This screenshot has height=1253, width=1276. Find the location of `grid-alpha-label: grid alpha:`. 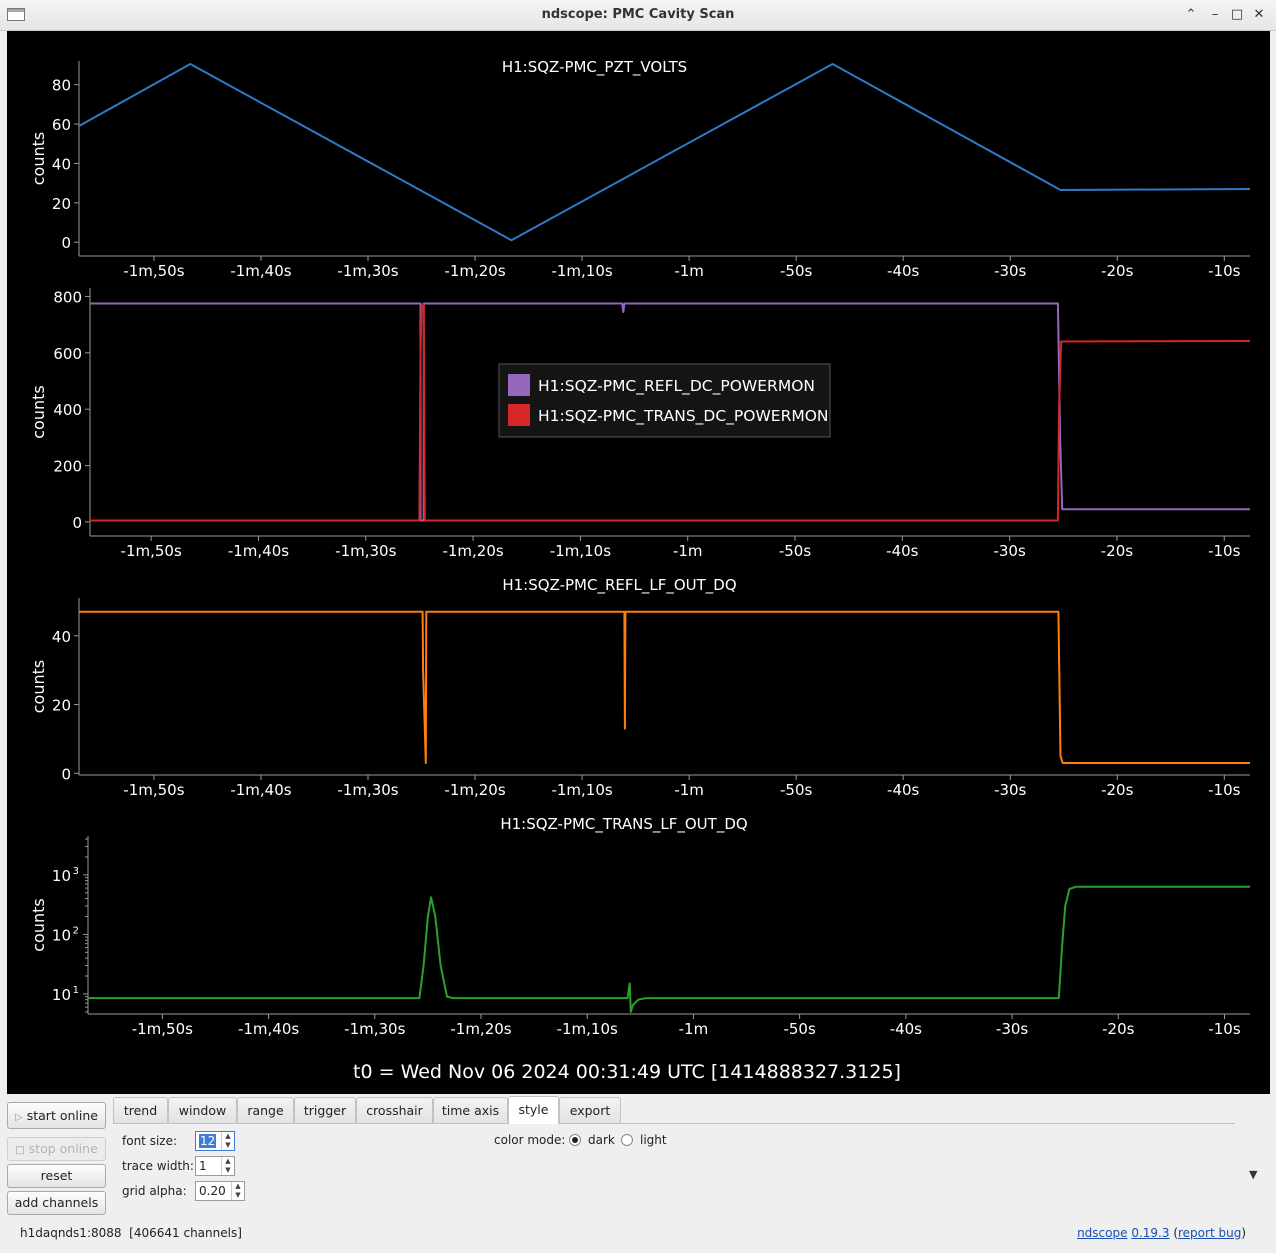

grid-alpha-label: grid alpha: is located at coordinates (154, 1191).